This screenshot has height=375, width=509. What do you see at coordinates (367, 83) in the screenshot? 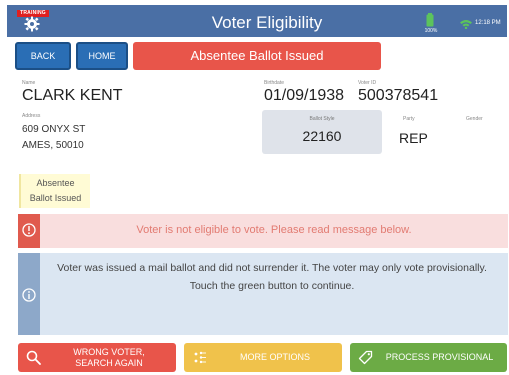
I see `voter-id-label: Voter ID` at bounding box center [367, 83].